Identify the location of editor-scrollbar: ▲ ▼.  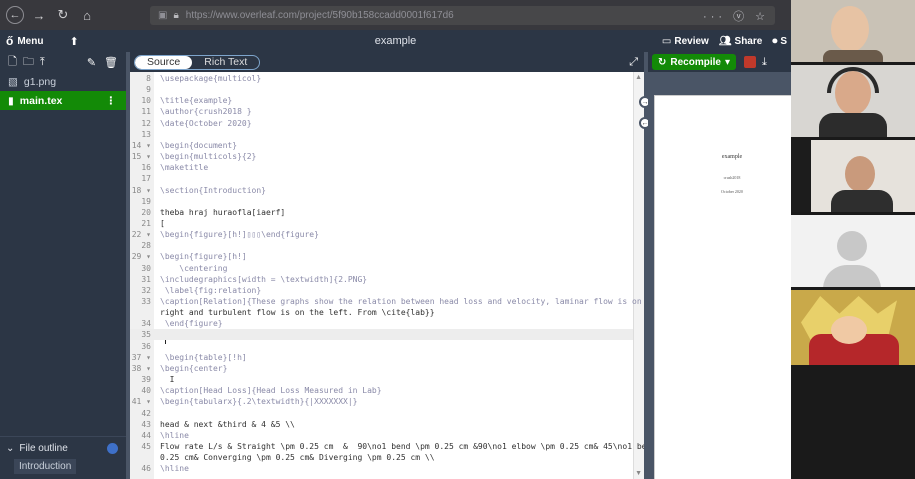
(638, 275).